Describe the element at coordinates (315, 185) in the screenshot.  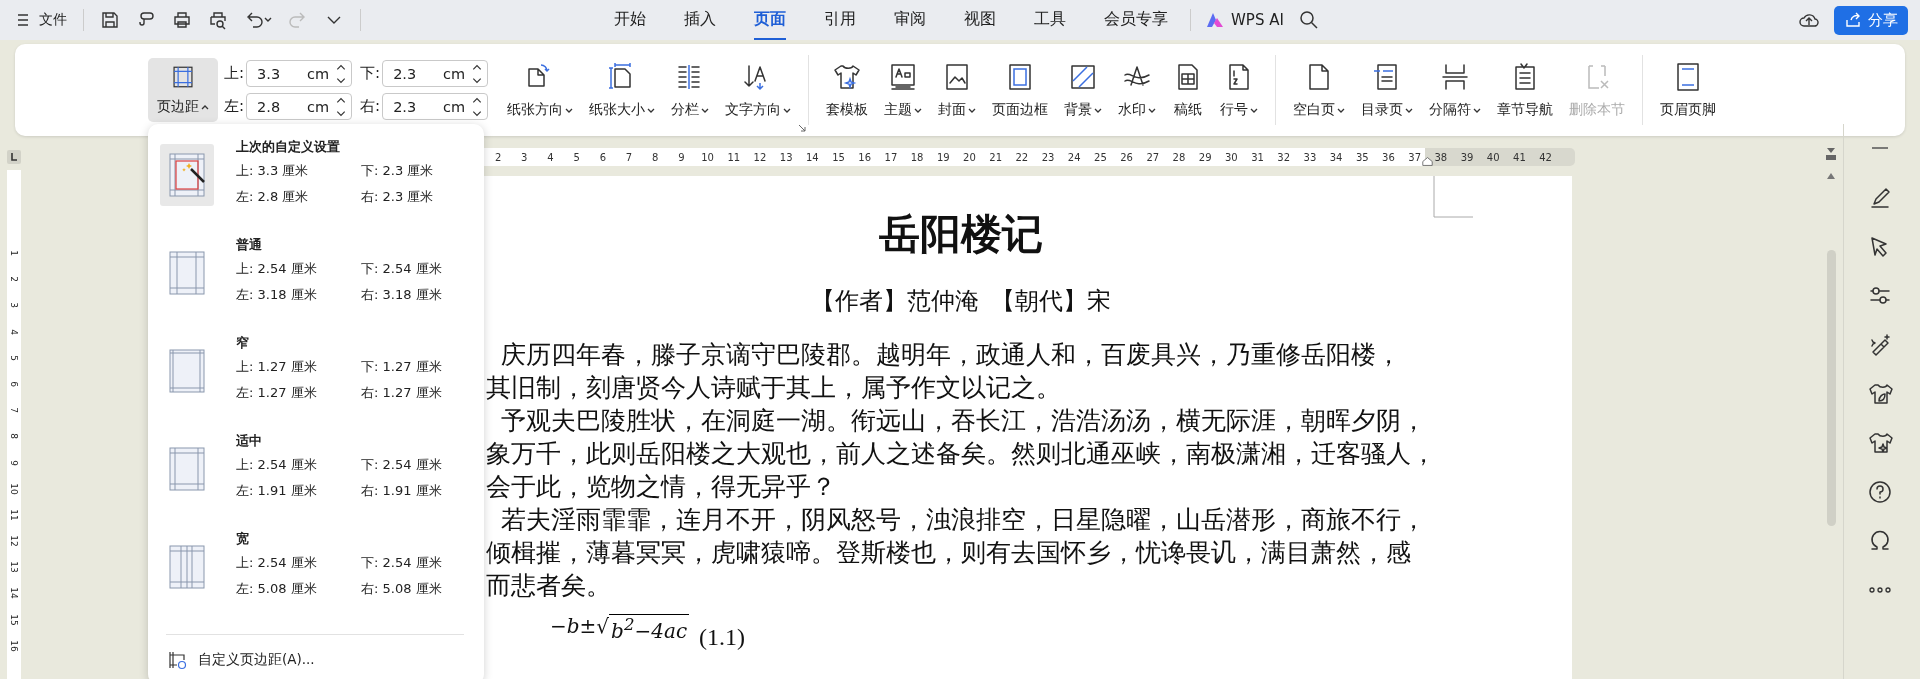
I see `margin-preset: 上次的自定义设置 上: 3.3 厘米 下: 2.3 厘米 左: 2.8 厘米 右: 2.3 厘米` at that location.